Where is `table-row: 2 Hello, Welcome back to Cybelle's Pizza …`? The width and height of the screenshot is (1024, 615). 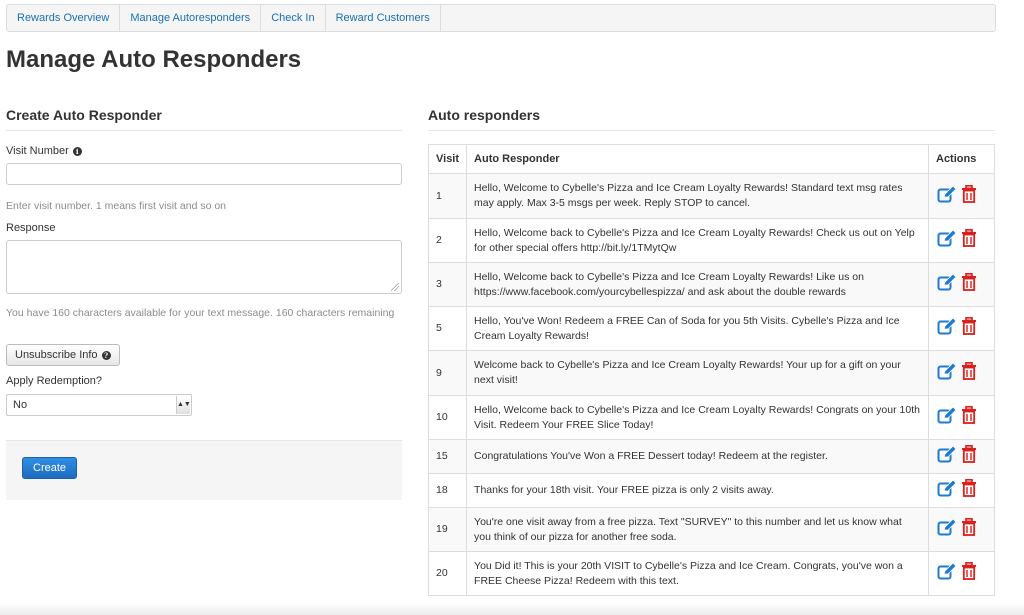 table-row: 2 Hello, Welcome back to Cybelle's Pizza … is located at coordinates (711, 240).